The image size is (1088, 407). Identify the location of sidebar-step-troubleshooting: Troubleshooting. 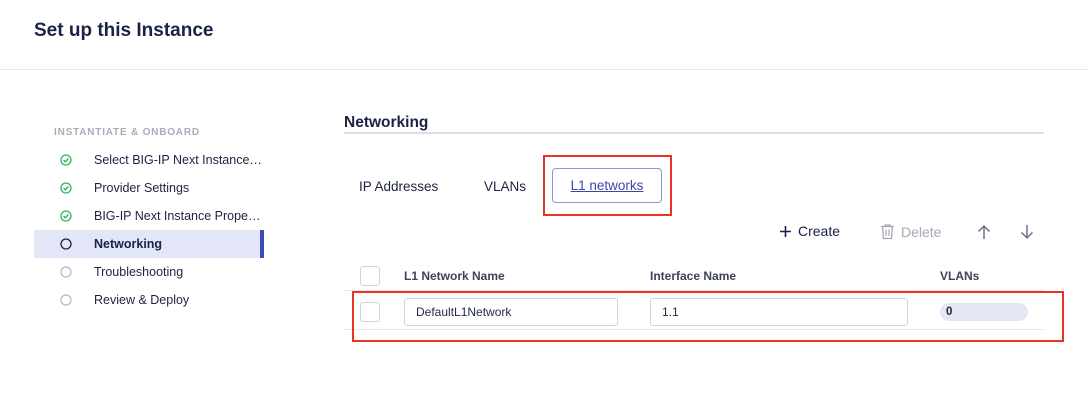
(149, 272).